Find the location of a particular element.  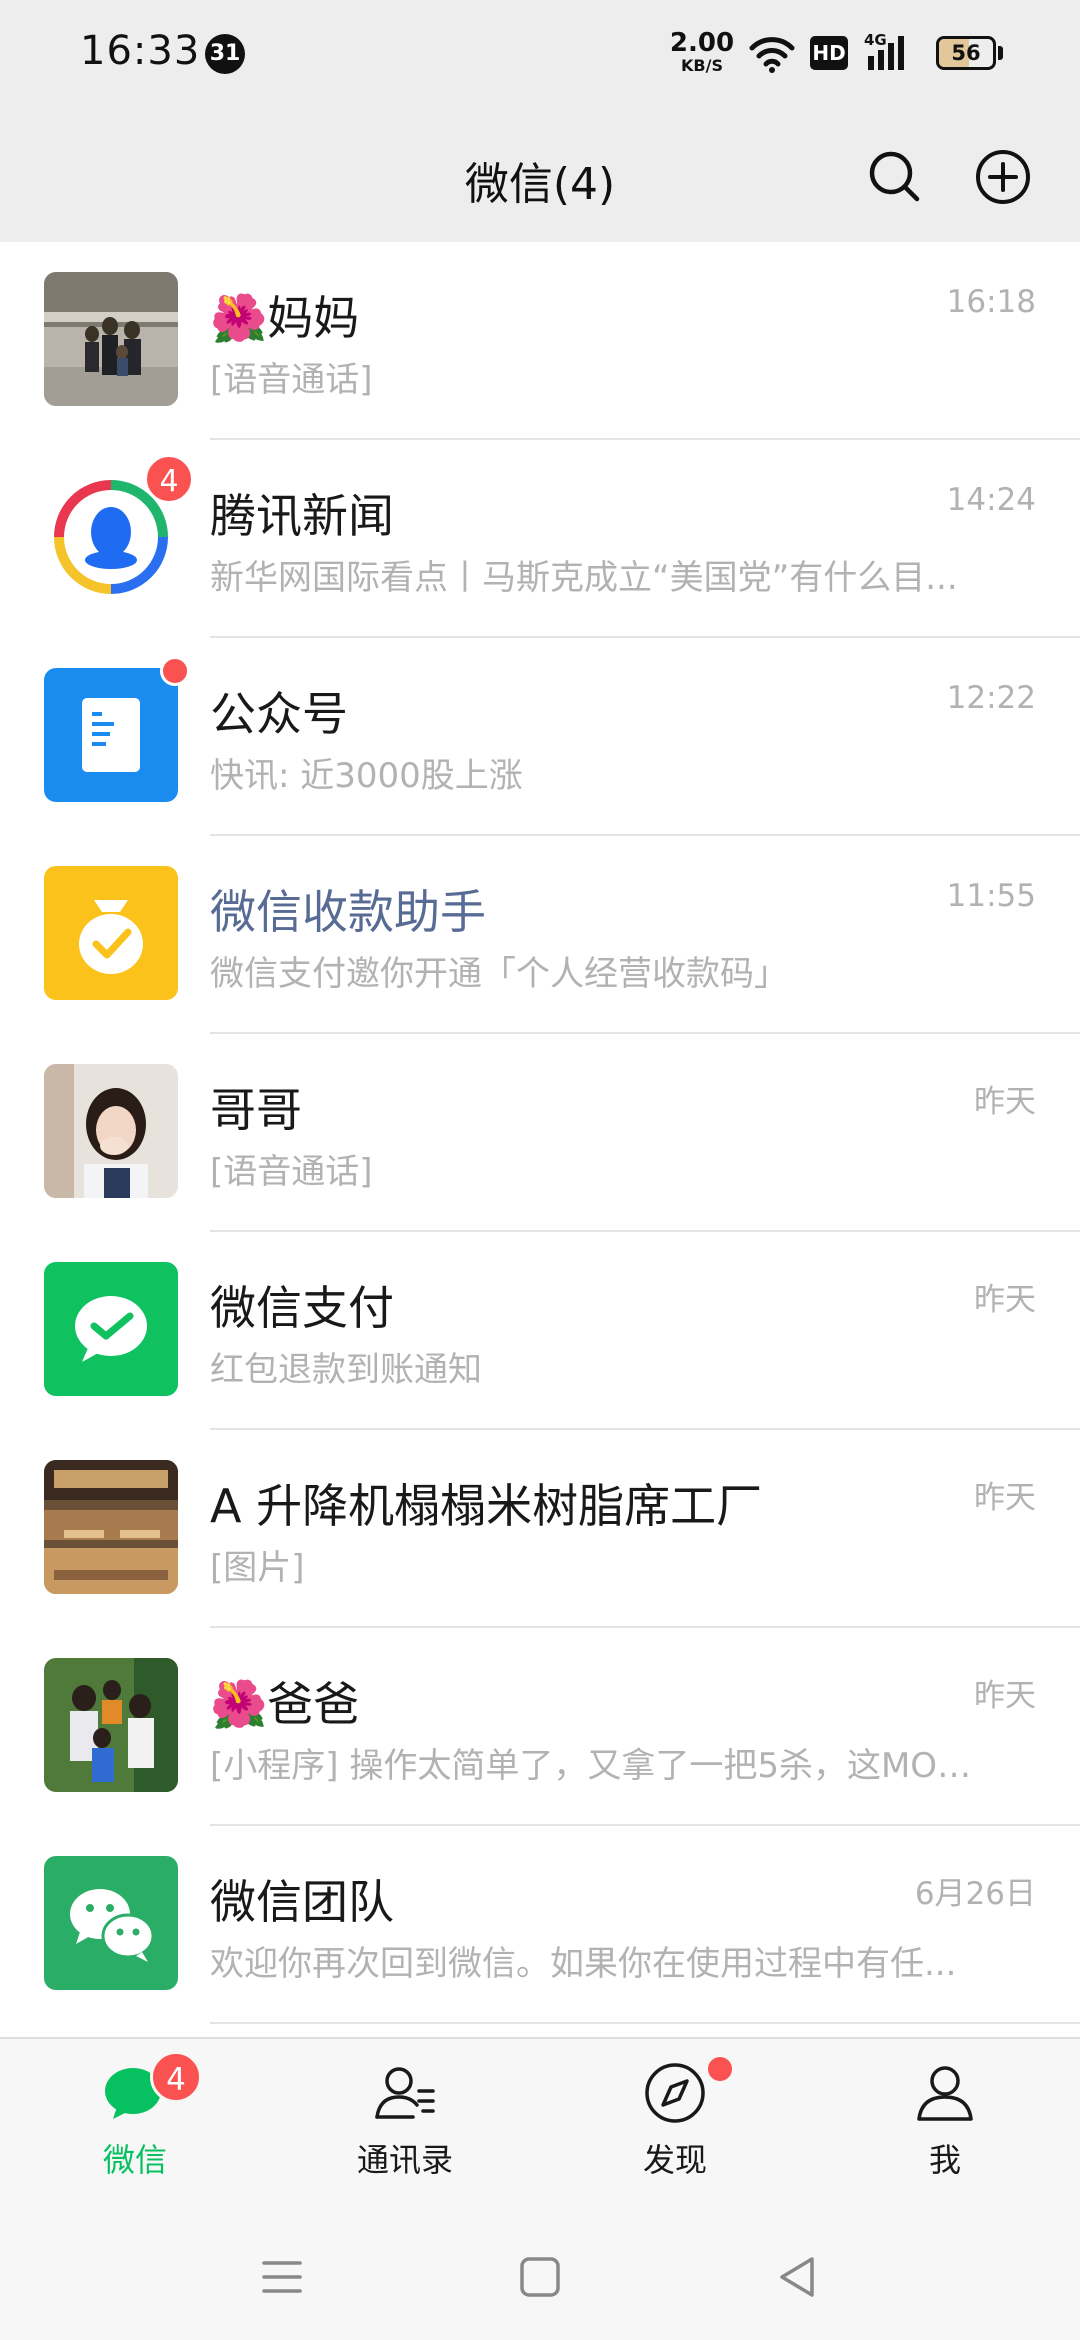

bottom-tab-bar: 4 微信 通讯录 发现 我 is located at coordinates (540, 2122).